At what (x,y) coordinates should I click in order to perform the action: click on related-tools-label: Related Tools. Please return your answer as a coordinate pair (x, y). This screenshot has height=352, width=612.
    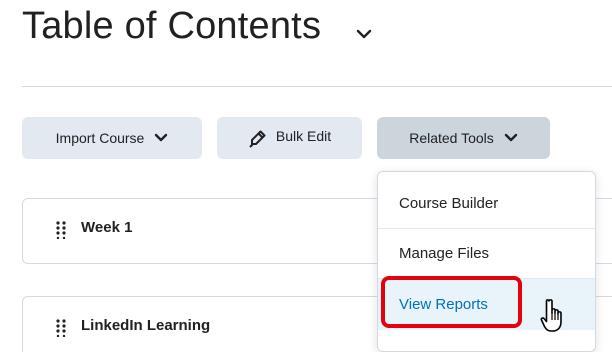
    Looking at the image, I should click on (451, 138).